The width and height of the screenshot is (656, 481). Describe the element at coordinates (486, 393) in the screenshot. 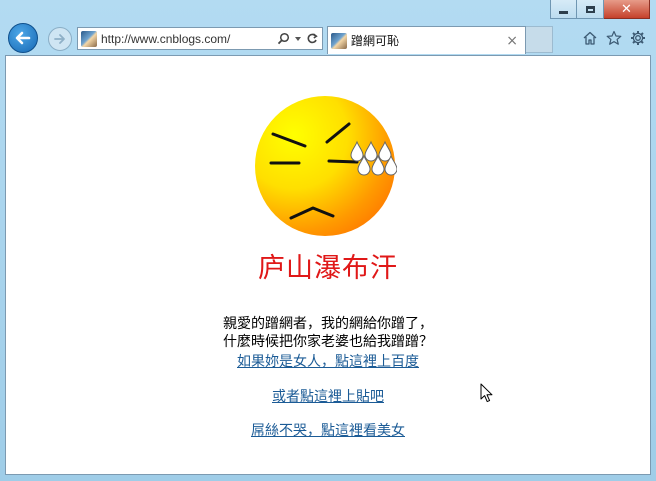

I see `mouse-cursor-icon` at that location.